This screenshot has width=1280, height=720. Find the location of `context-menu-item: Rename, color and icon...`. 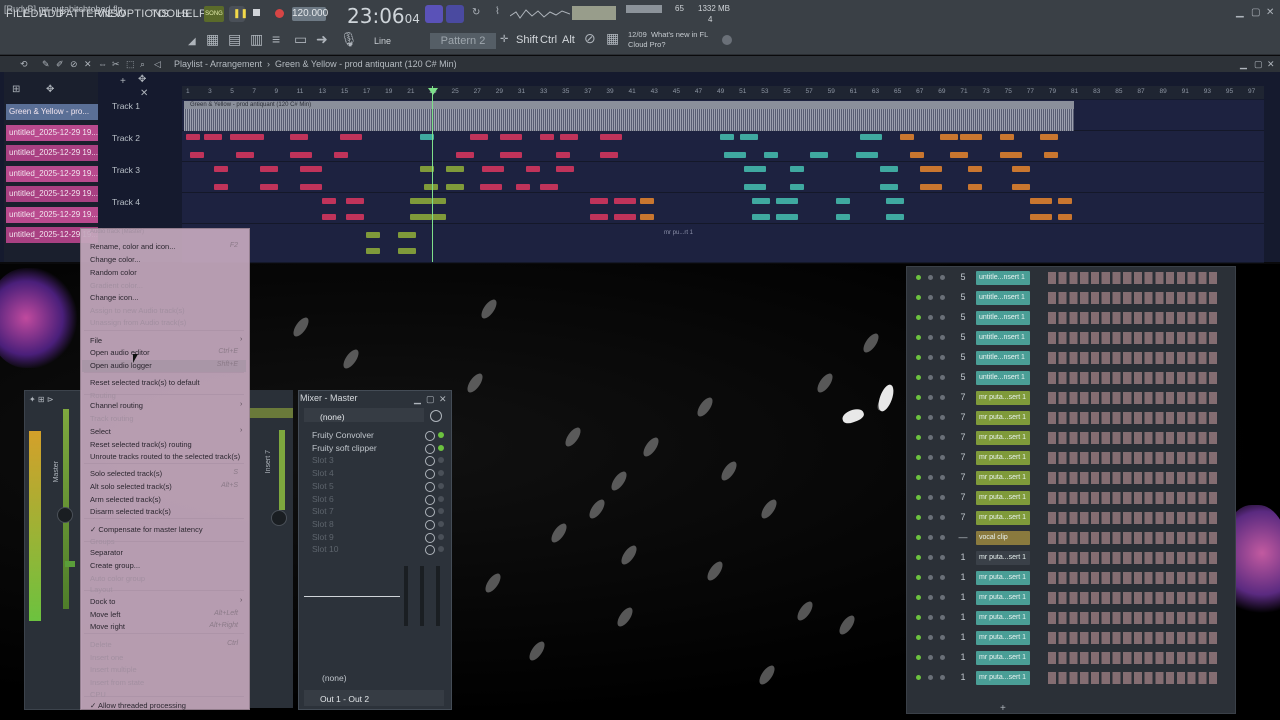

context-menu-item: Rename, color and icon... is located at coordinates (132, 246).